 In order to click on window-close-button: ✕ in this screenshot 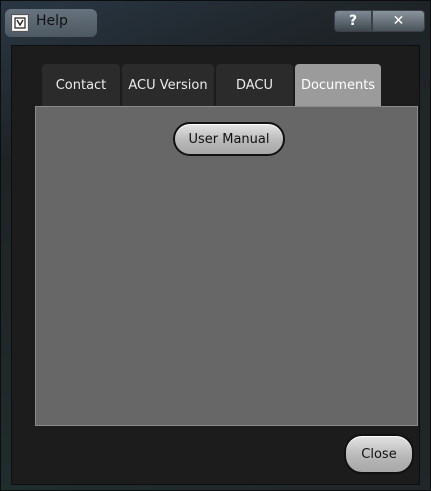, I will do `click(398, 21)`.